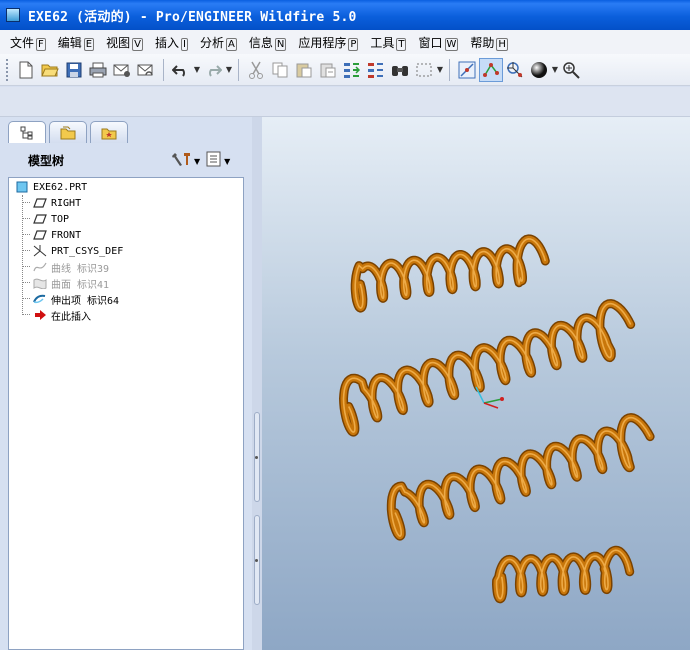  What do you see at coordinates (280, 70) in the screenshot?
I see `copy-icon` at bounding box center [280, 70].